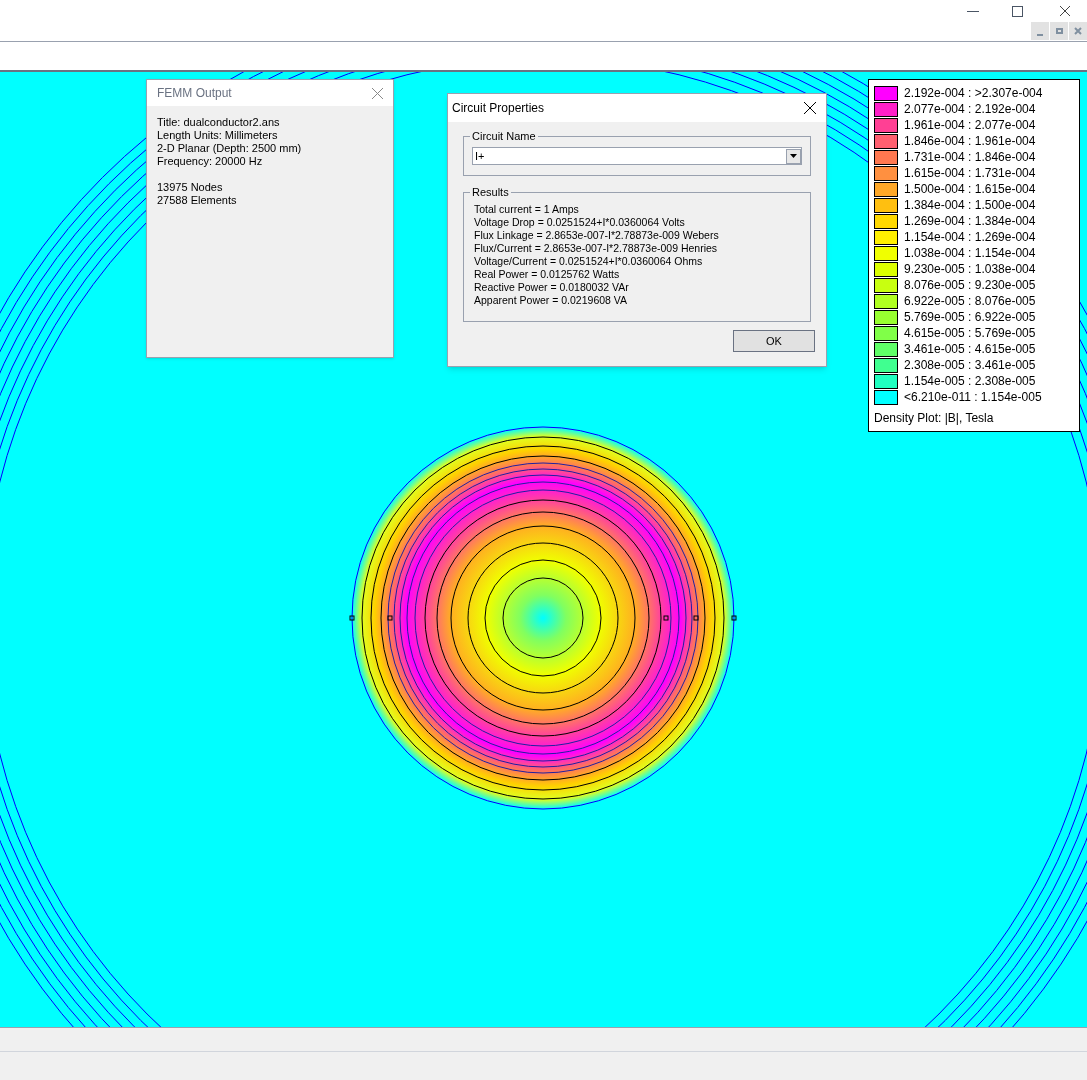  I want to click on legend-label: 3.461e-005 : 4.615e-005, so click(970, 349).